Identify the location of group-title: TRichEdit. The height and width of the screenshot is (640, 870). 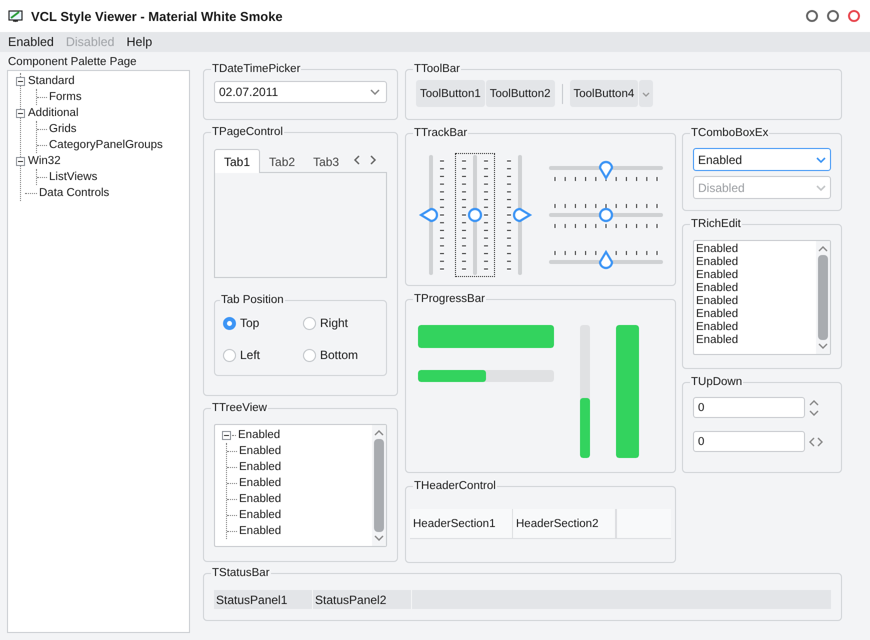
(716, 224).